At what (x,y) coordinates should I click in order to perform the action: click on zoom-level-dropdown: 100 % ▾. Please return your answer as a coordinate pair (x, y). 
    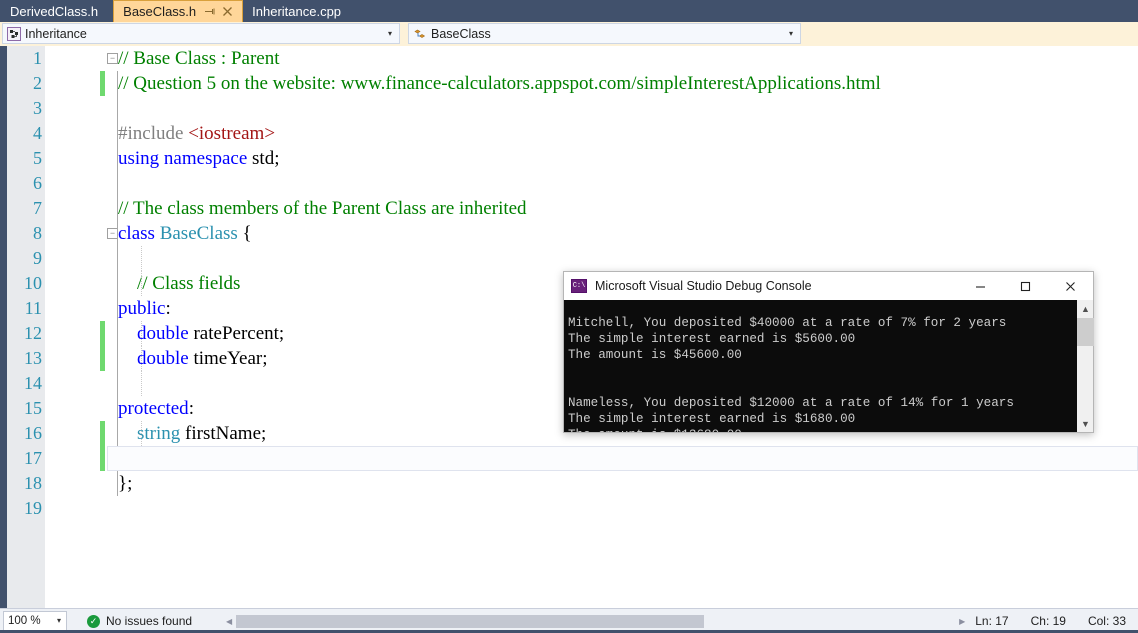
    Looking at the image, I should click on (35, 621).